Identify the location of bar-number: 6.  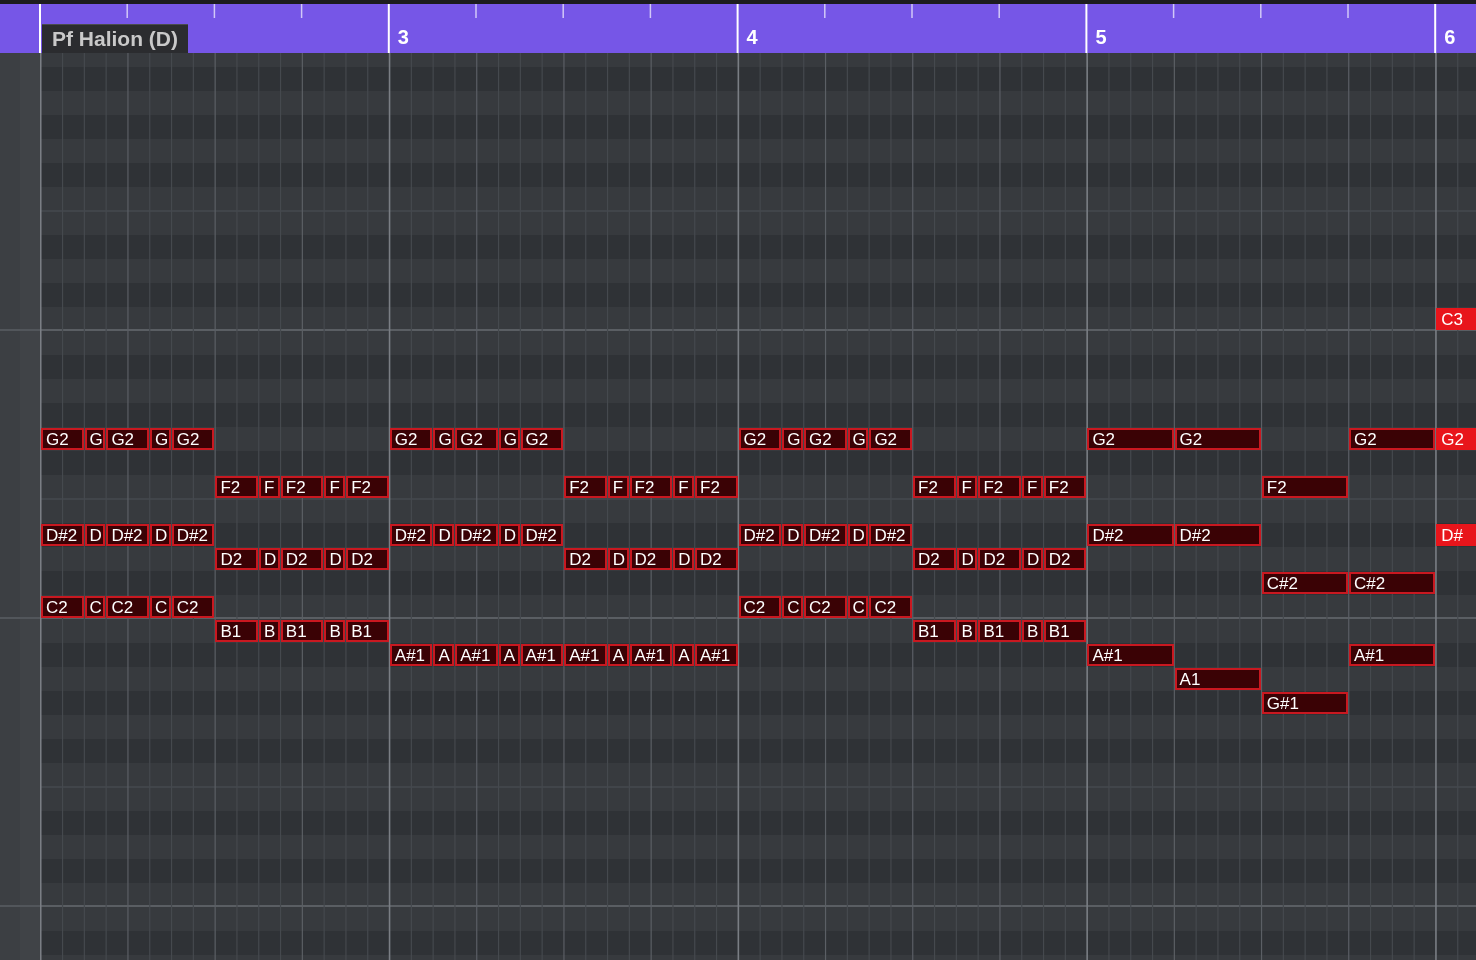
(1450, 37).